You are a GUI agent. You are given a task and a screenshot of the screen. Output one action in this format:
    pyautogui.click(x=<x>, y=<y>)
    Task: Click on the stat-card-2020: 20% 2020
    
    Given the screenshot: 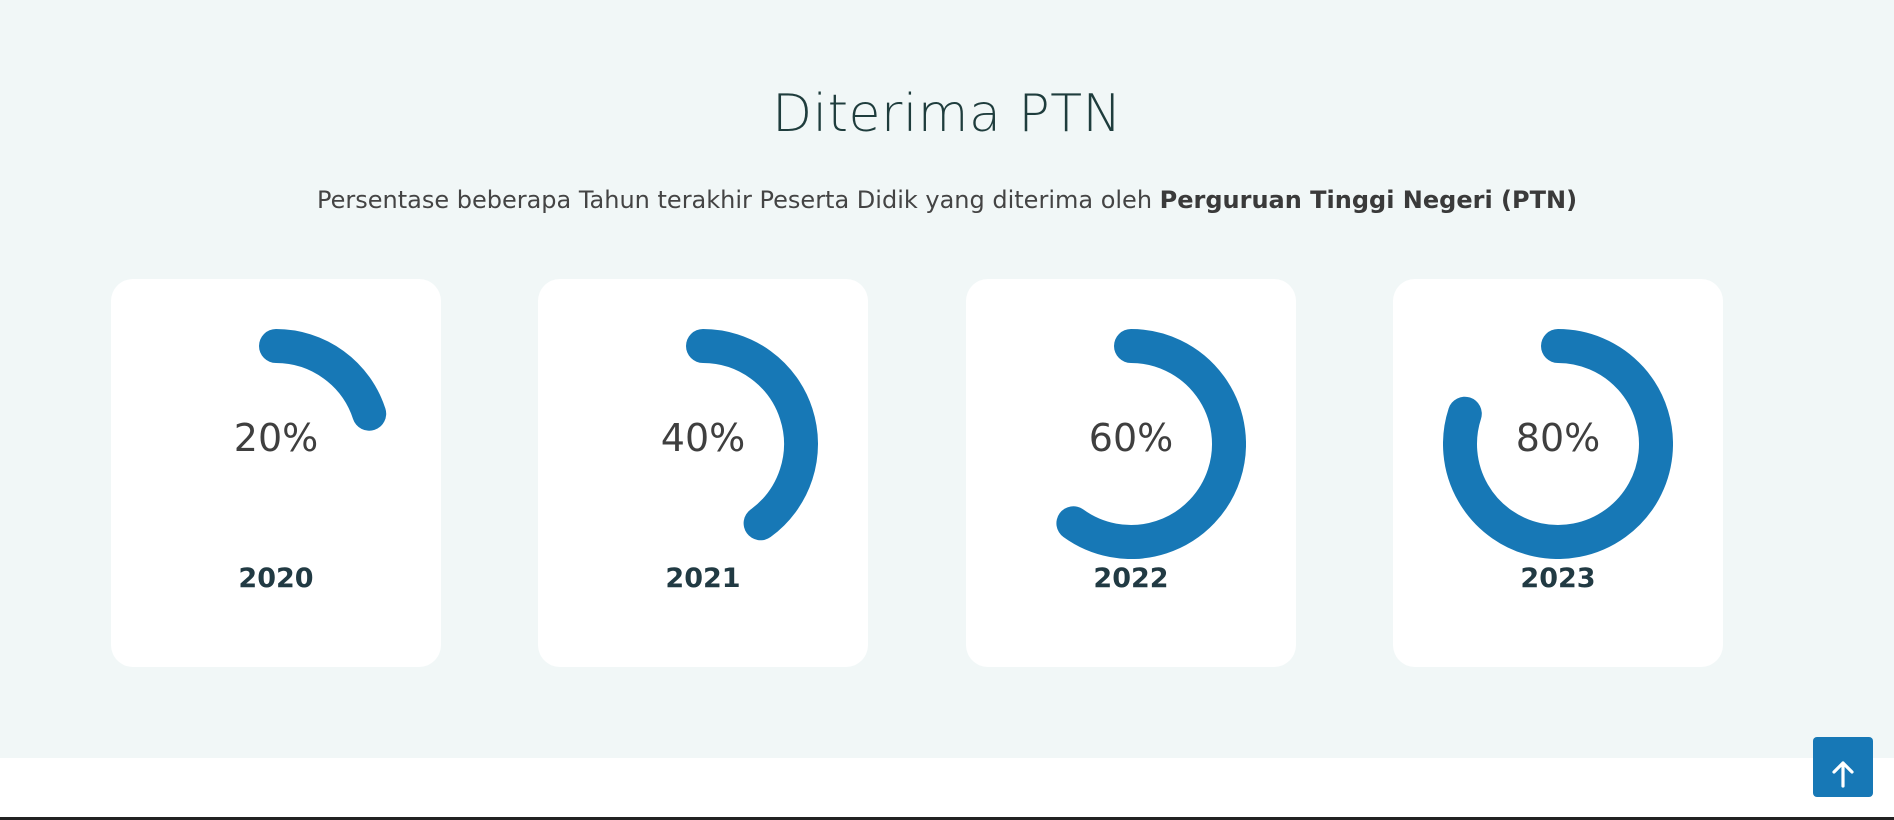 What is the action you would take?
    pyautogui.click(x=276, y=473)
    